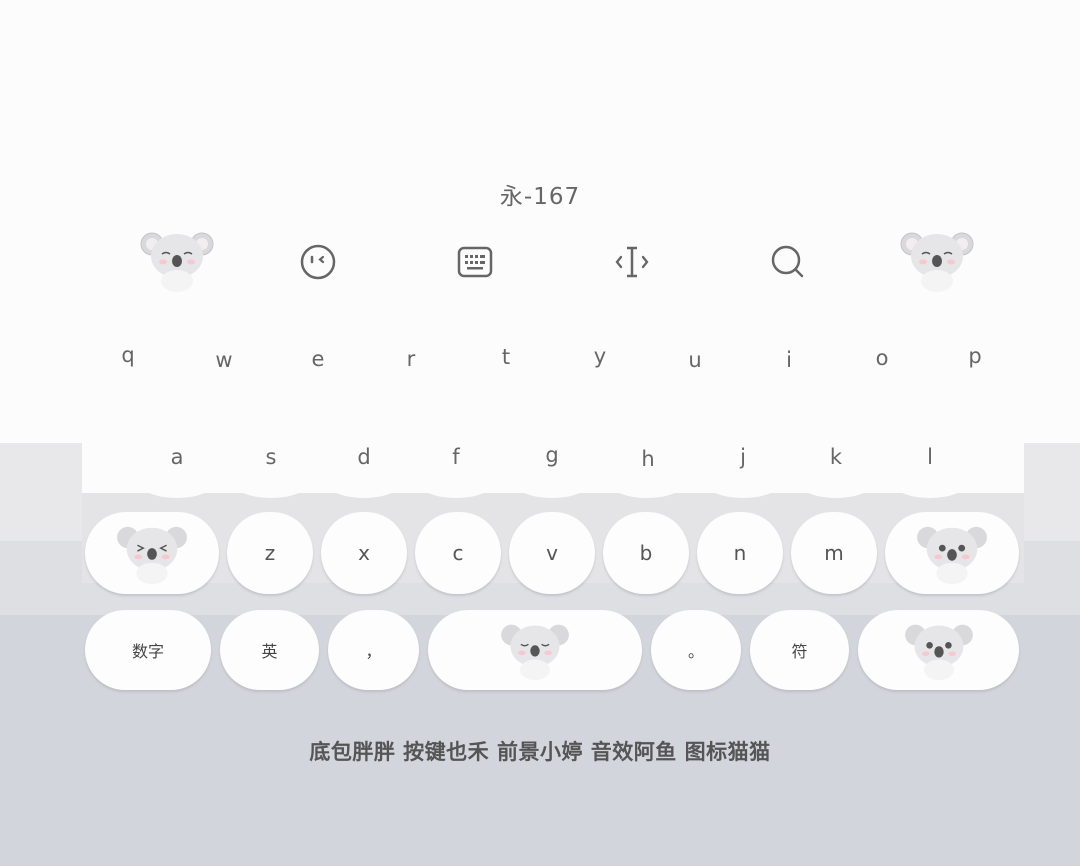 This screenshot has height=866, width=1080. I want to click on language-key: 英, so click(269, 650).